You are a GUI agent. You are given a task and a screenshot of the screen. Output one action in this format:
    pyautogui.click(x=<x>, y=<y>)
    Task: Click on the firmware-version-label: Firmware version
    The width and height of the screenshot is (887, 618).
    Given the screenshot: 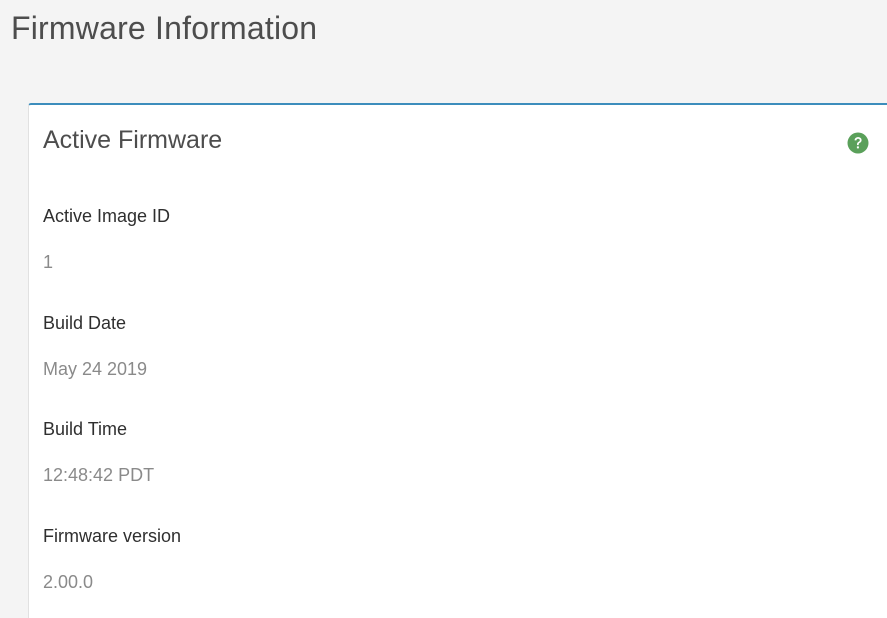 What is the action you would take?
    pyautogui.click(x=112, y=536)
    